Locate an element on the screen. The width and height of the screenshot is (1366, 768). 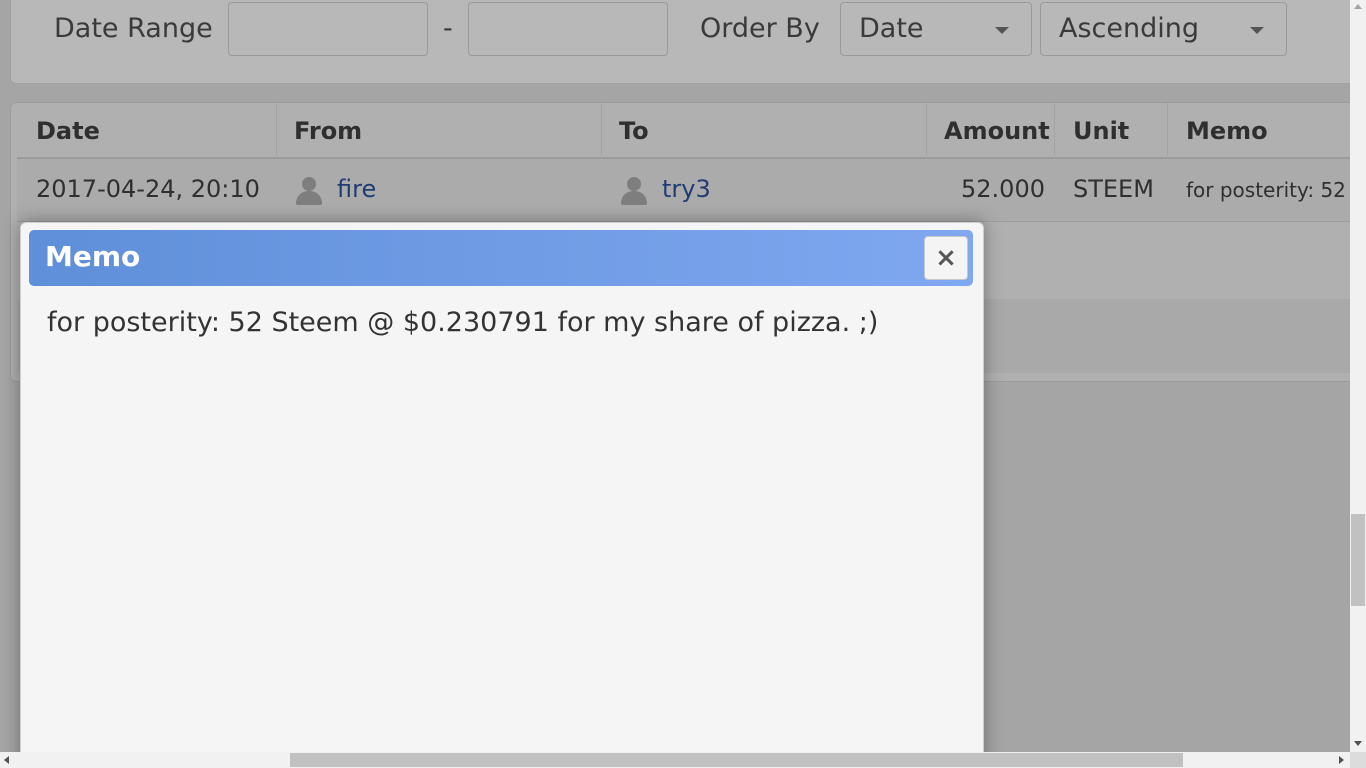
cell-amount: 52.000 is located at coordinates (1003, 189).